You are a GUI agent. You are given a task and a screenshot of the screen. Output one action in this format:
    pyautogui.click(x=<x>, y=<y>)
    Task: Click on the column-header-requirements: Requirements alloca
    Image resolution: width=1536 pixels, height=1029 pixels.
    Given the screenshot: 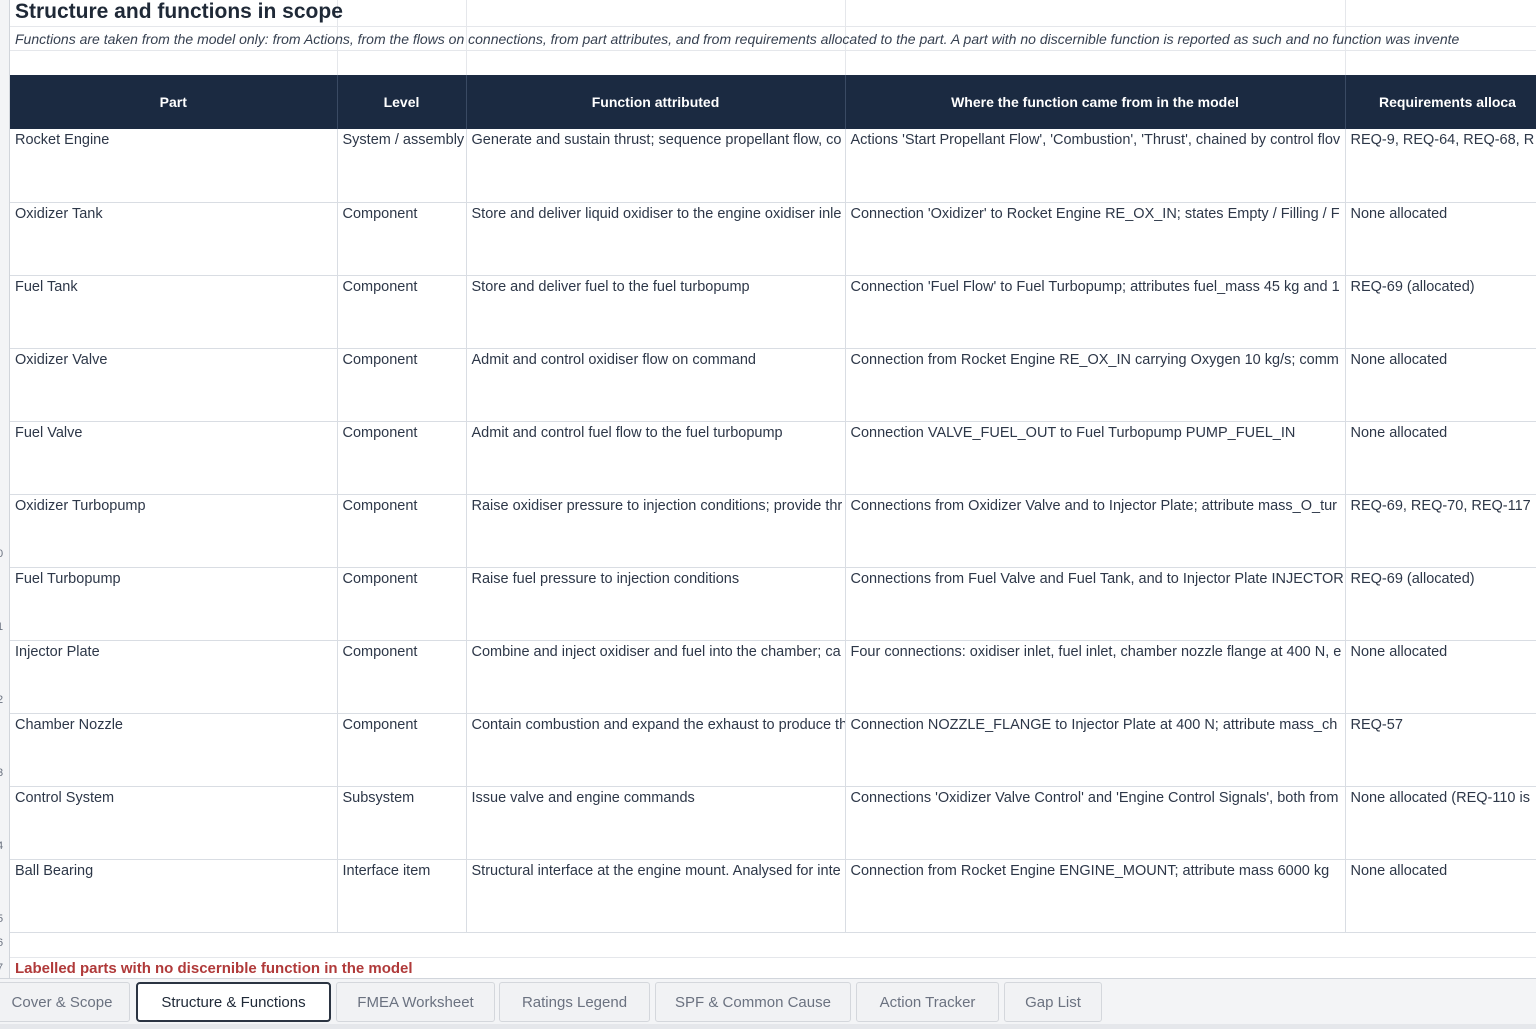 What is the action you would take?
    pyautogui.click(x=1440, y=102)
    